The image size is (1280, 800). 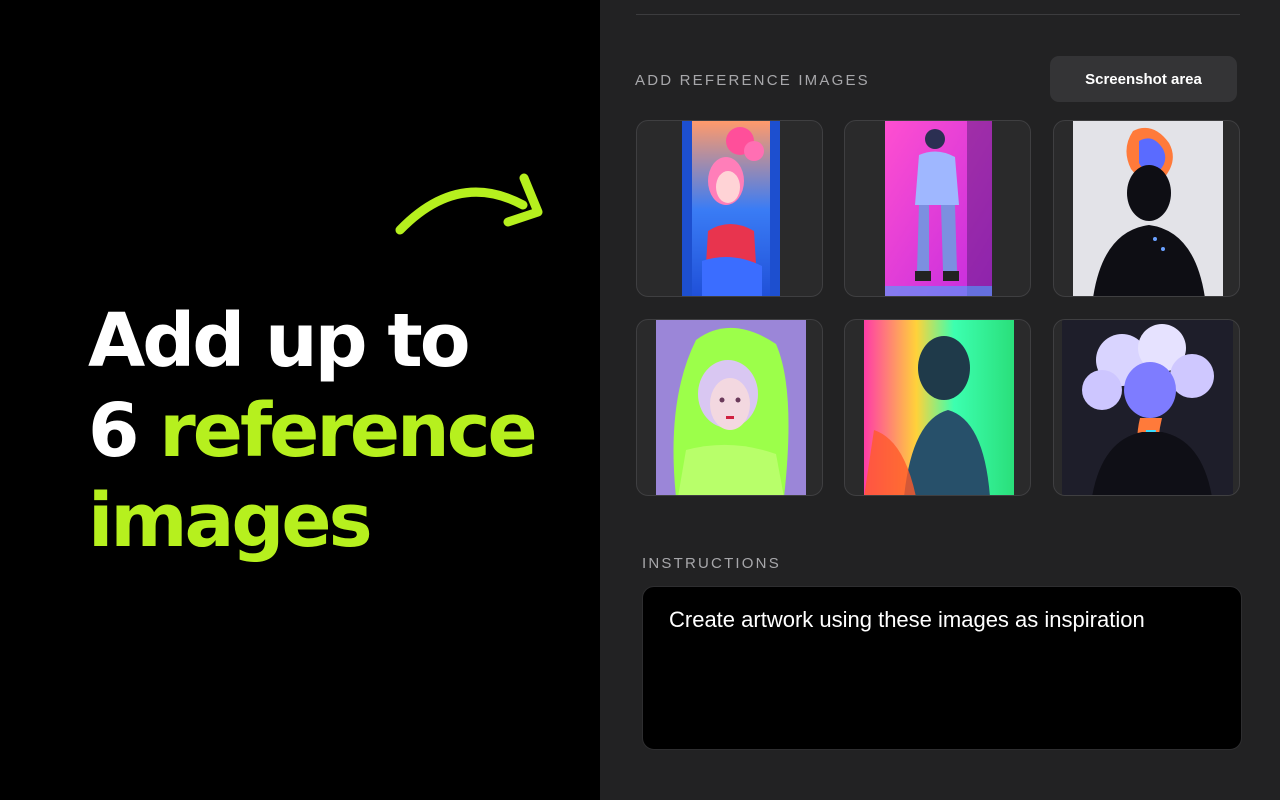 What do you see at coordinates (711, 563) in the screenshot?
I see `instructions-label: INSTRUCTIONS` at bounding box center [711, 563].